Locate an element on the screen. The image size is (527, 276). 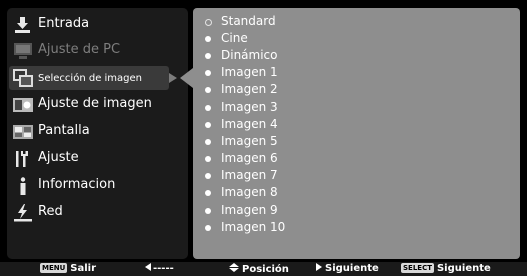
select-key-icon: SELECT is located at coordinates (417, 268).